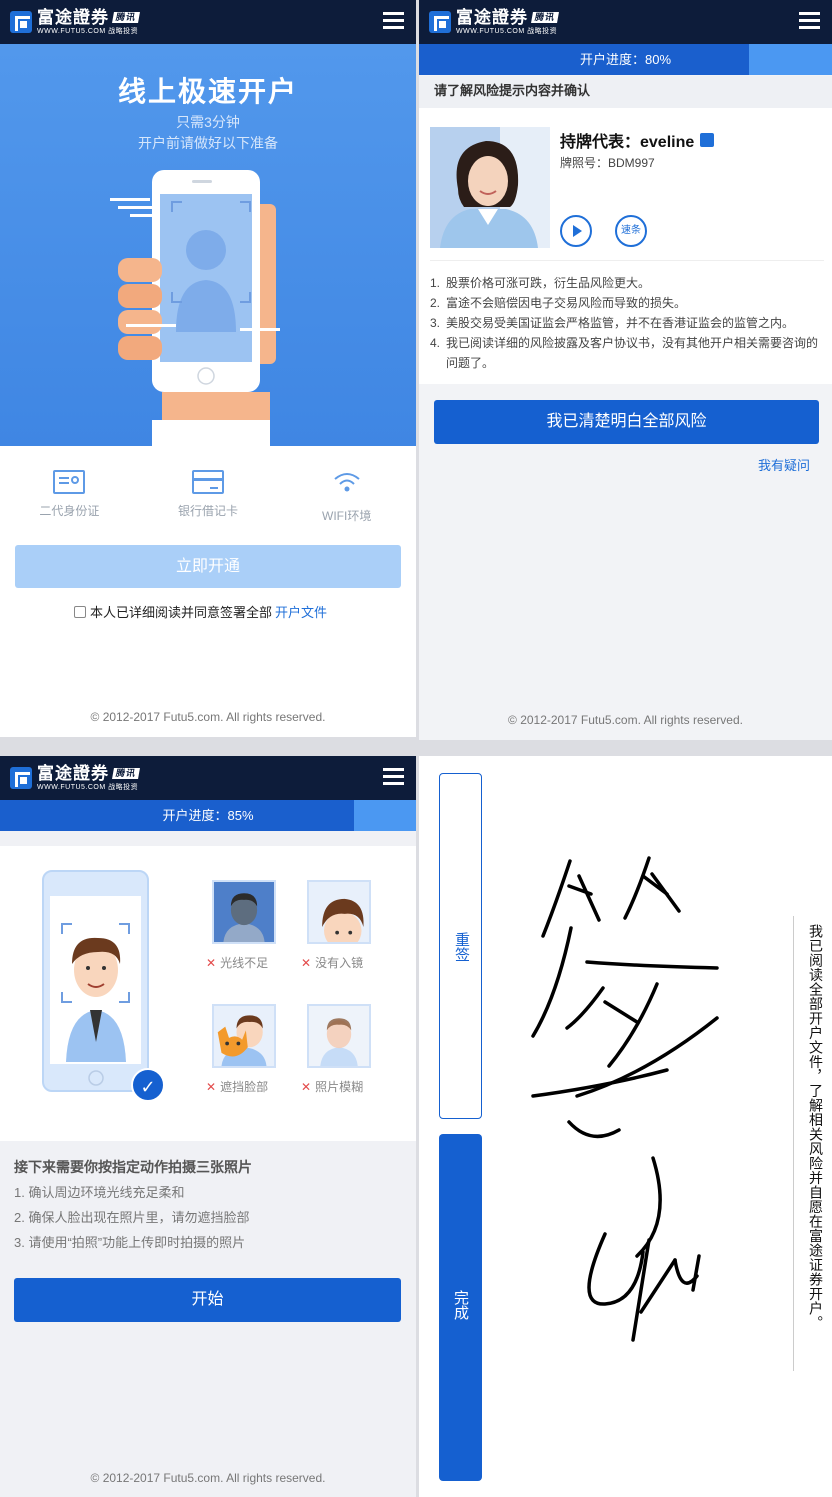  I want to click on start-button: 开始, so click(207, 1300).